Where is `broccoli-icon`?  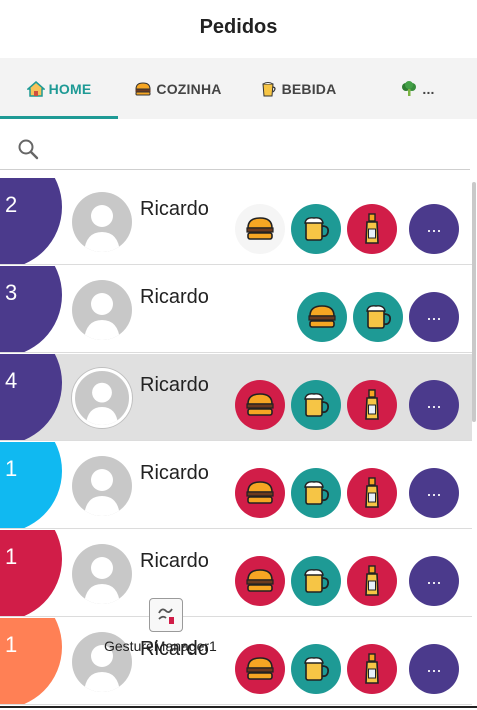
broccoli-icon is located at coordinates (409, 88).